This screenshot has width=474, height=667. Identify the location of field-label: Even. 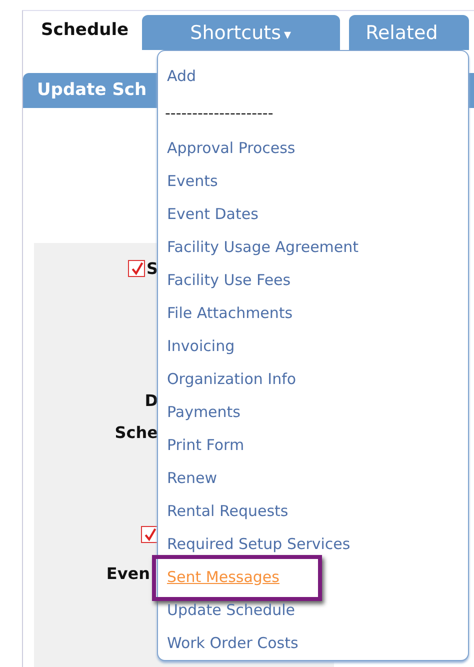
(128, 573).